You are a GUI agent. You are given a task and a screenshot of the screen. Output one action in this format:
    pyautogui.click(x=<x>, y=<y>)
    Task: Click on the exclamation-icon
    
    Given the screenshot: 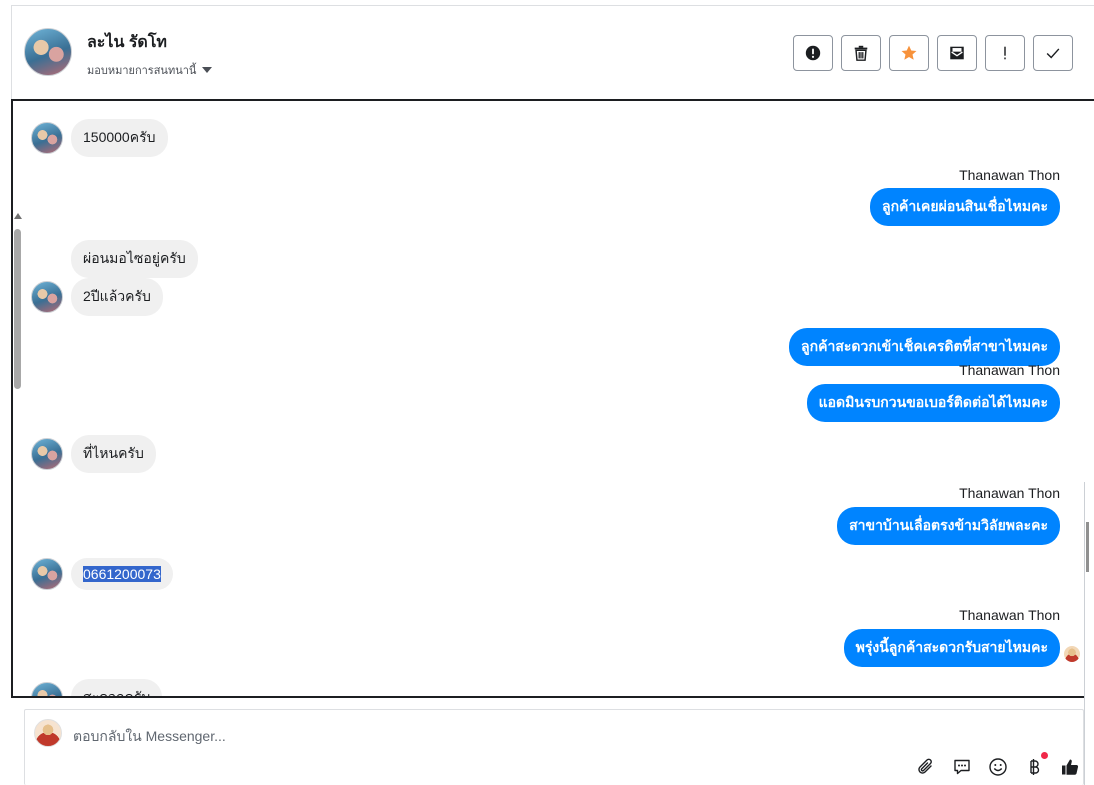 What is the action you would take?
    pyautogui.click(x=1005, y=53)
    